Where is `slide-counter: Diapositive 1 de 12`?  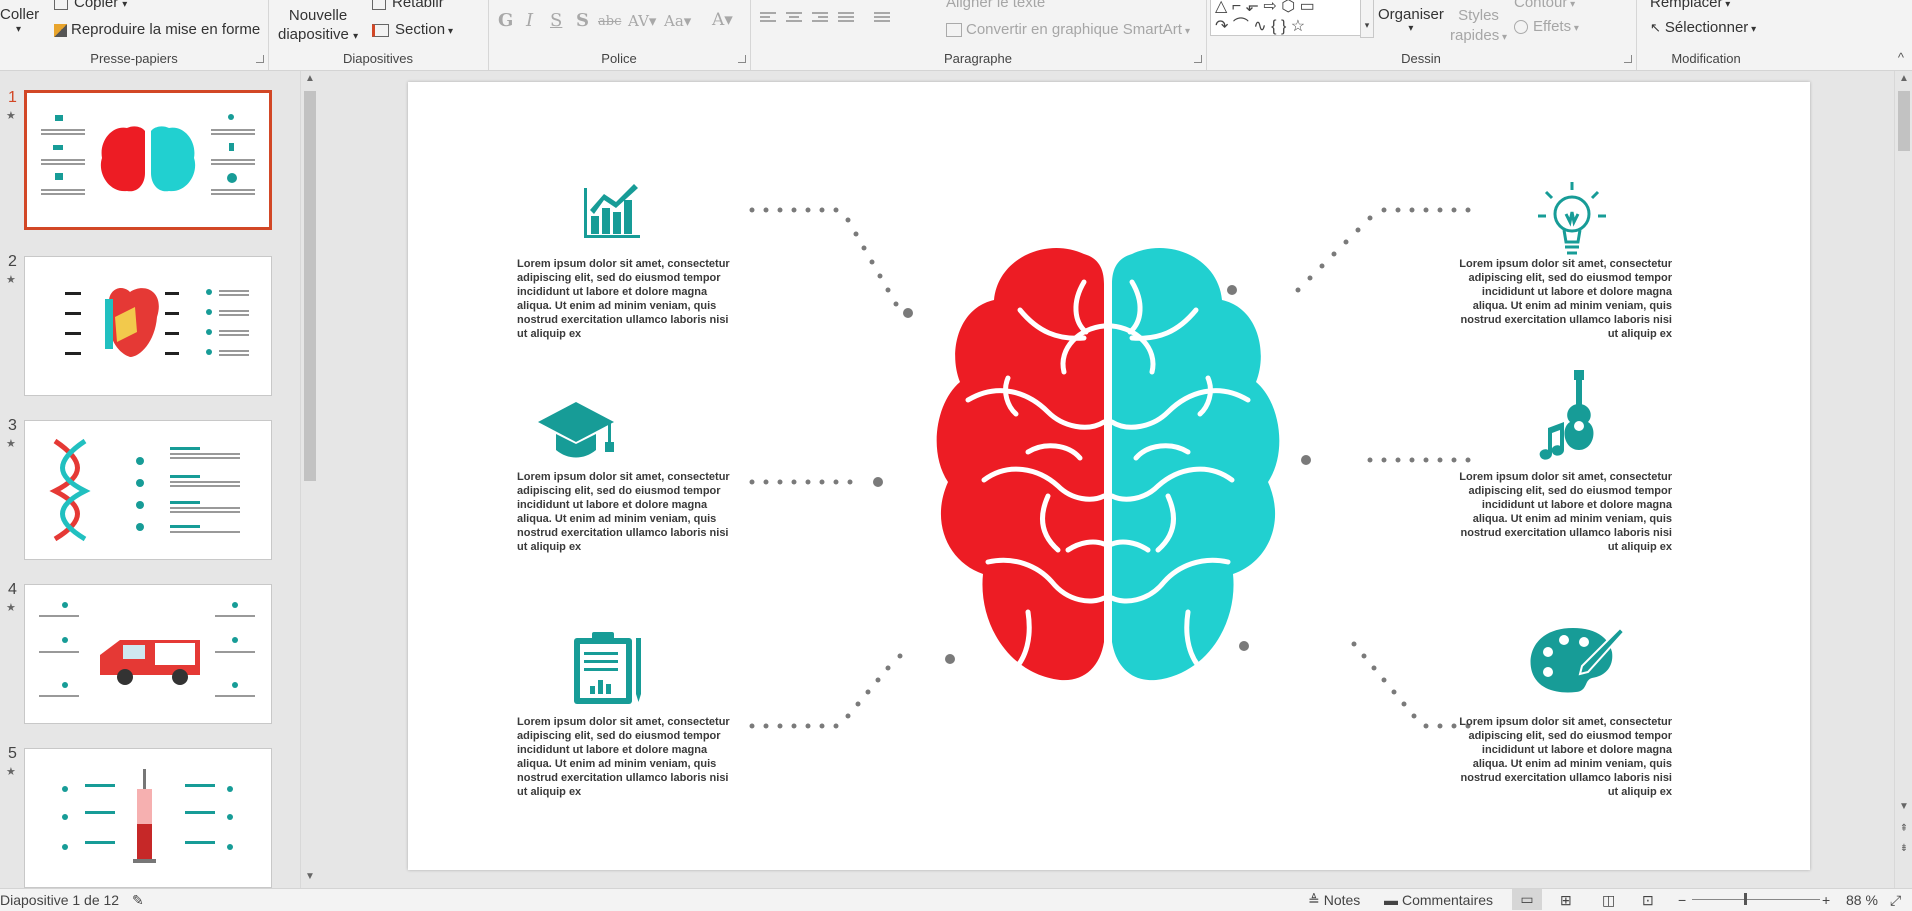 slide-counter: Diapositive 1 de 12 is located at coordinates (60, 900).